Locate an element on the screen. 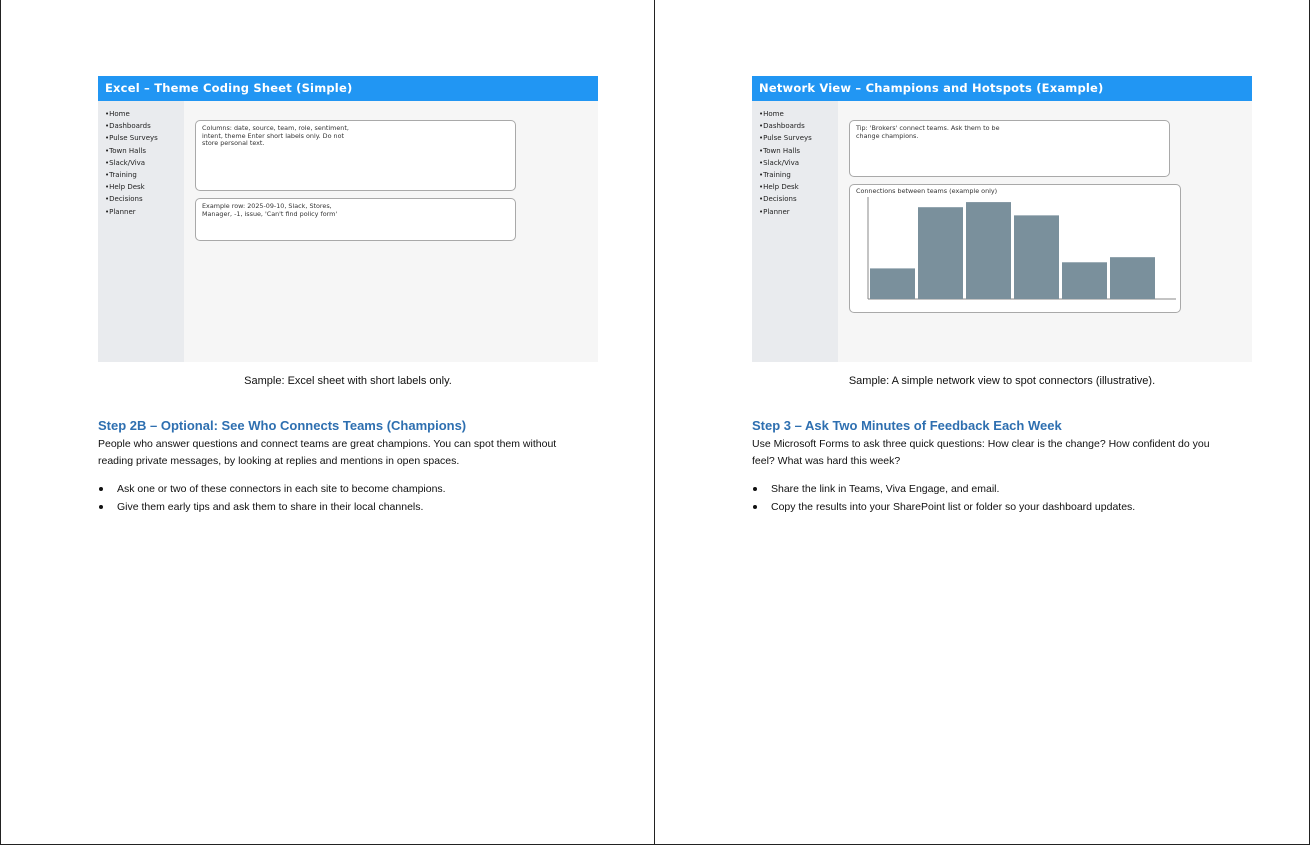  connections-chart-card: Connections between teams (example only) is located at coordinates (1015, 248).